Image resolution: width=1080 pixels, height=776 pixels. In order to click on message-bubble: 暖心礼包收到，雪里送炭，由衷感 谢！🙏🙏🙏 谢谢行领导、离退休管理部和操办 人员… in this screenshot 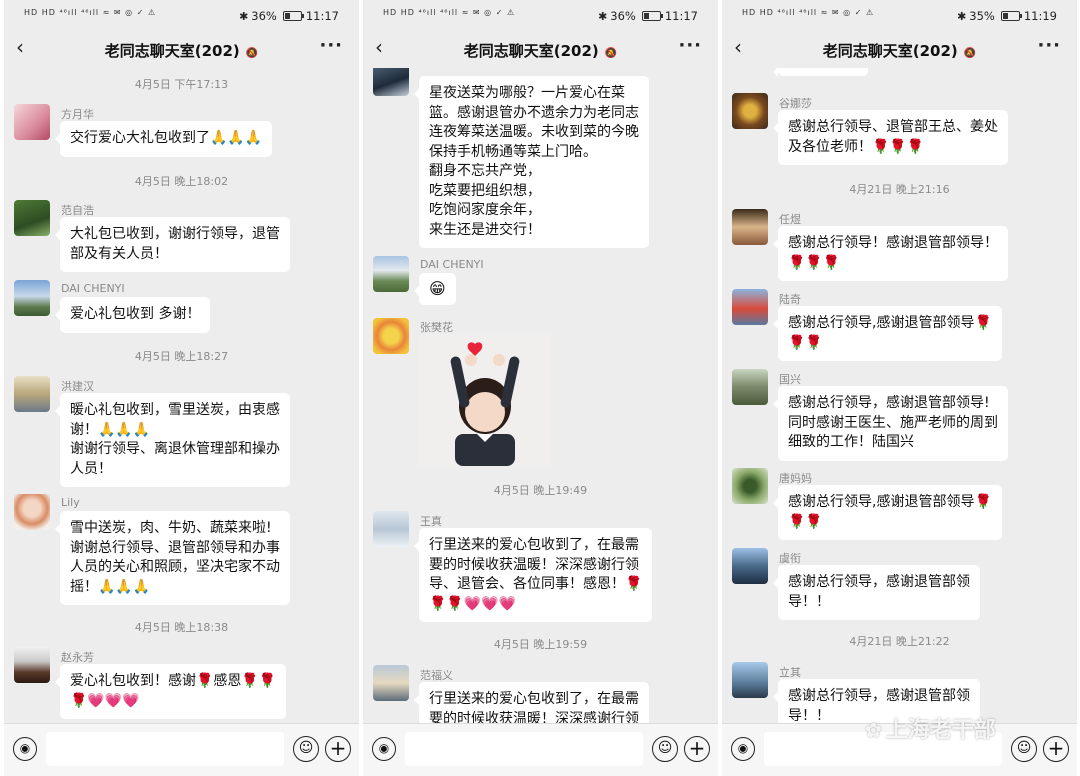, I will do `click(172, 440)`.